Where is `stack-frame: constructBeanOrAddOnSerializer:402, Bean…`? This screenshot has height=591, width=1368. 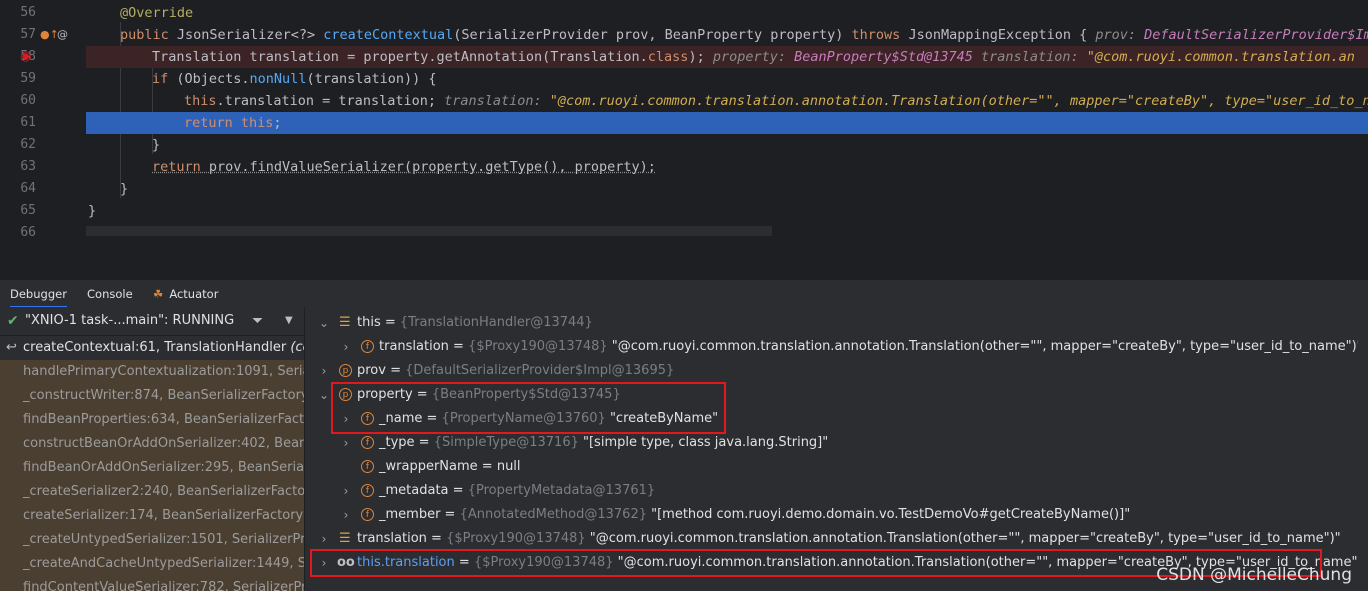
stack-frame: constructBeanOrAddOnSerializer:402, Bean… is located at coordinates (152, 444).